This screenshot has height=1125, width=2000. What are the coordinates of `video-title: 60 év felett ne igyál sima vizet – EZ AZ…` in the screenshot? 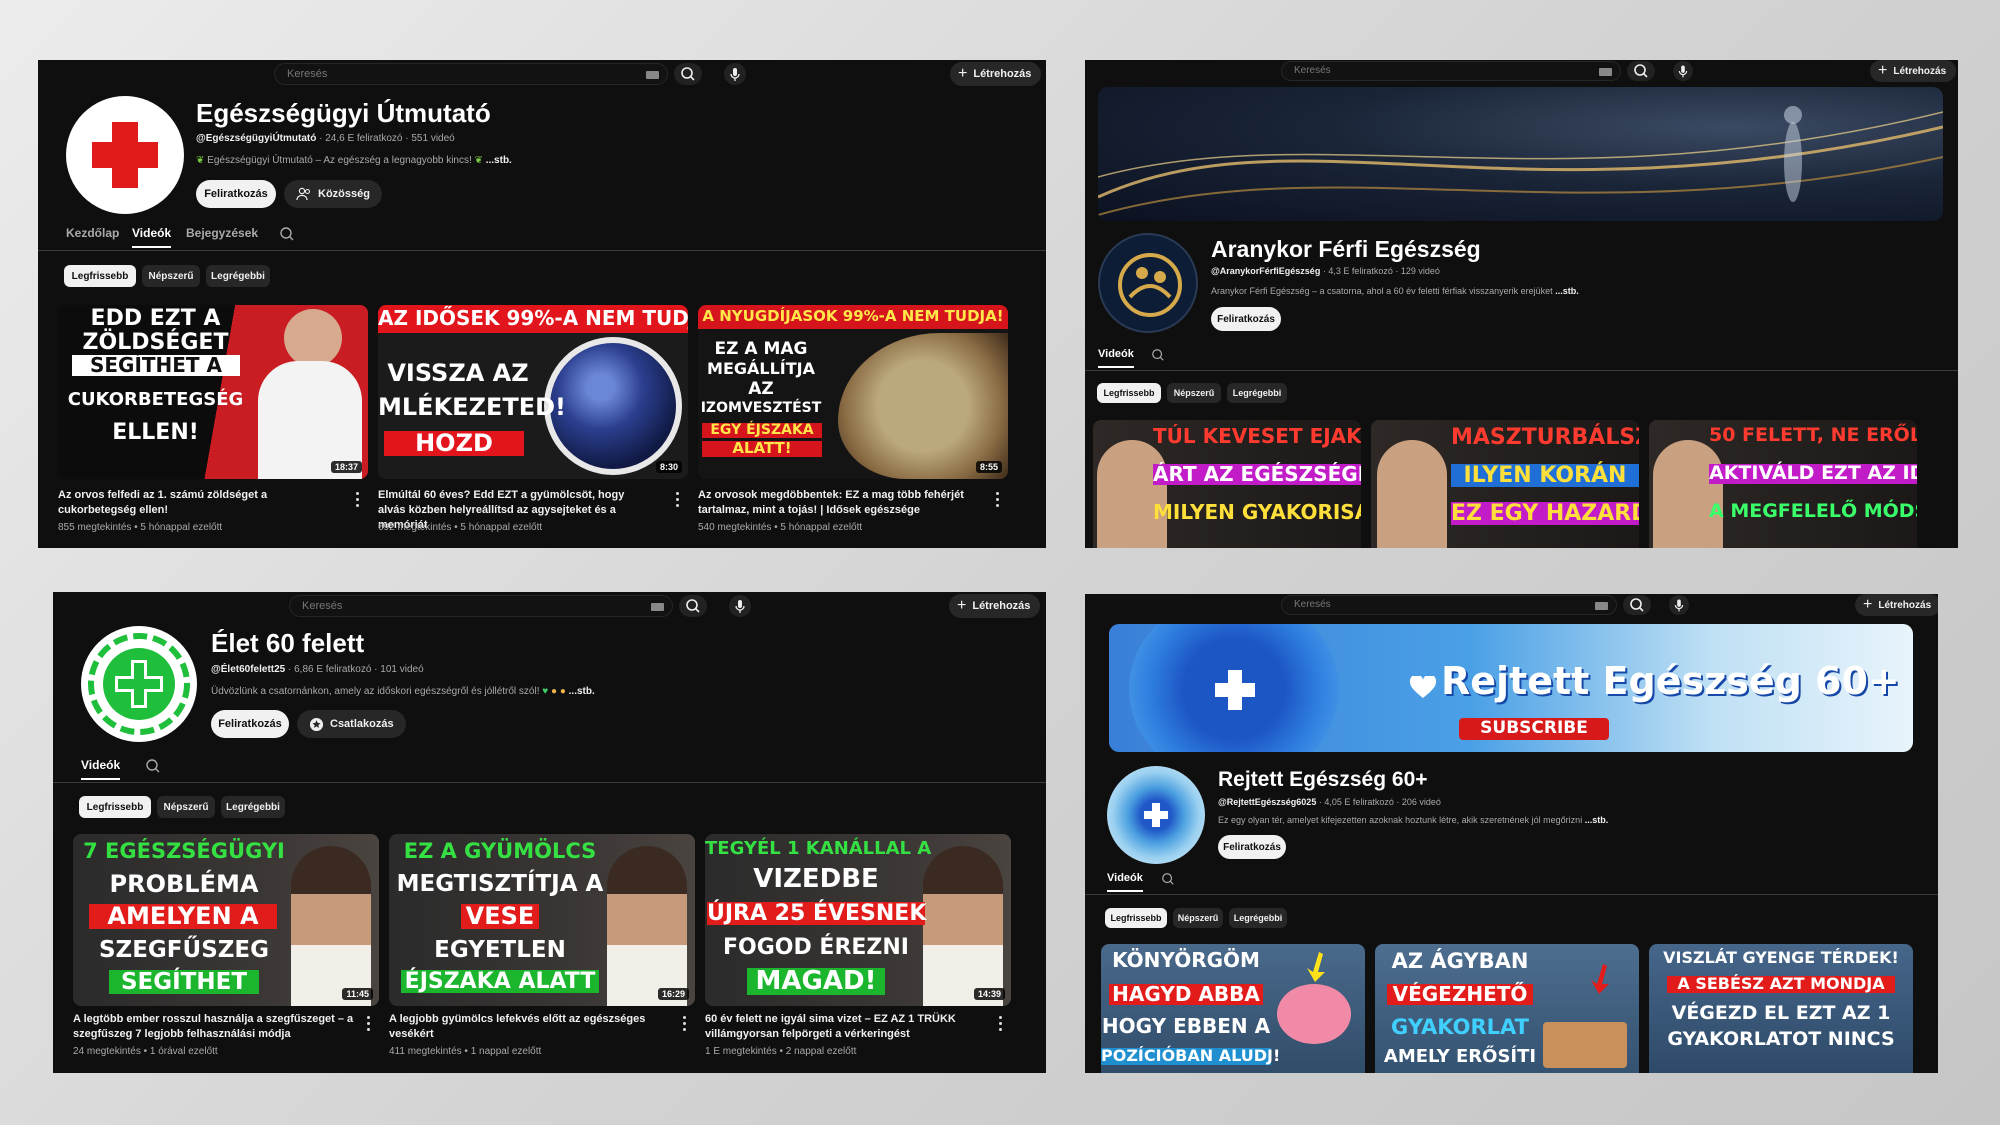 It's located at (848, 1027).